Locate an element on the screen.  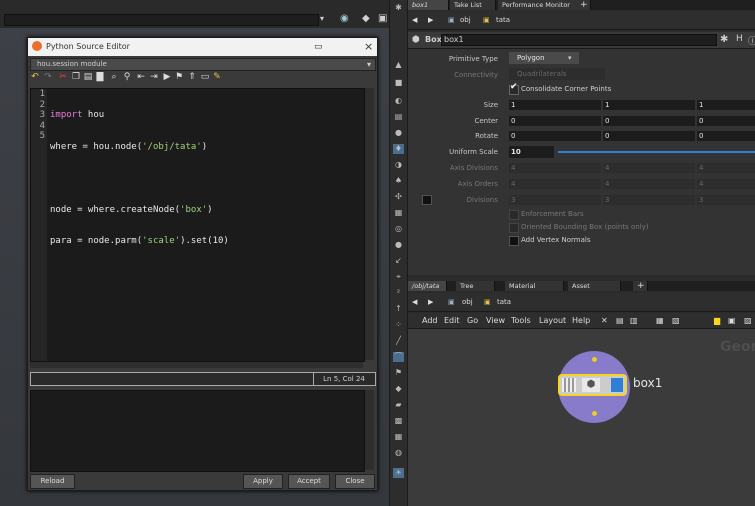
cut-icon: ✂ is located at coordinates (63, 77).